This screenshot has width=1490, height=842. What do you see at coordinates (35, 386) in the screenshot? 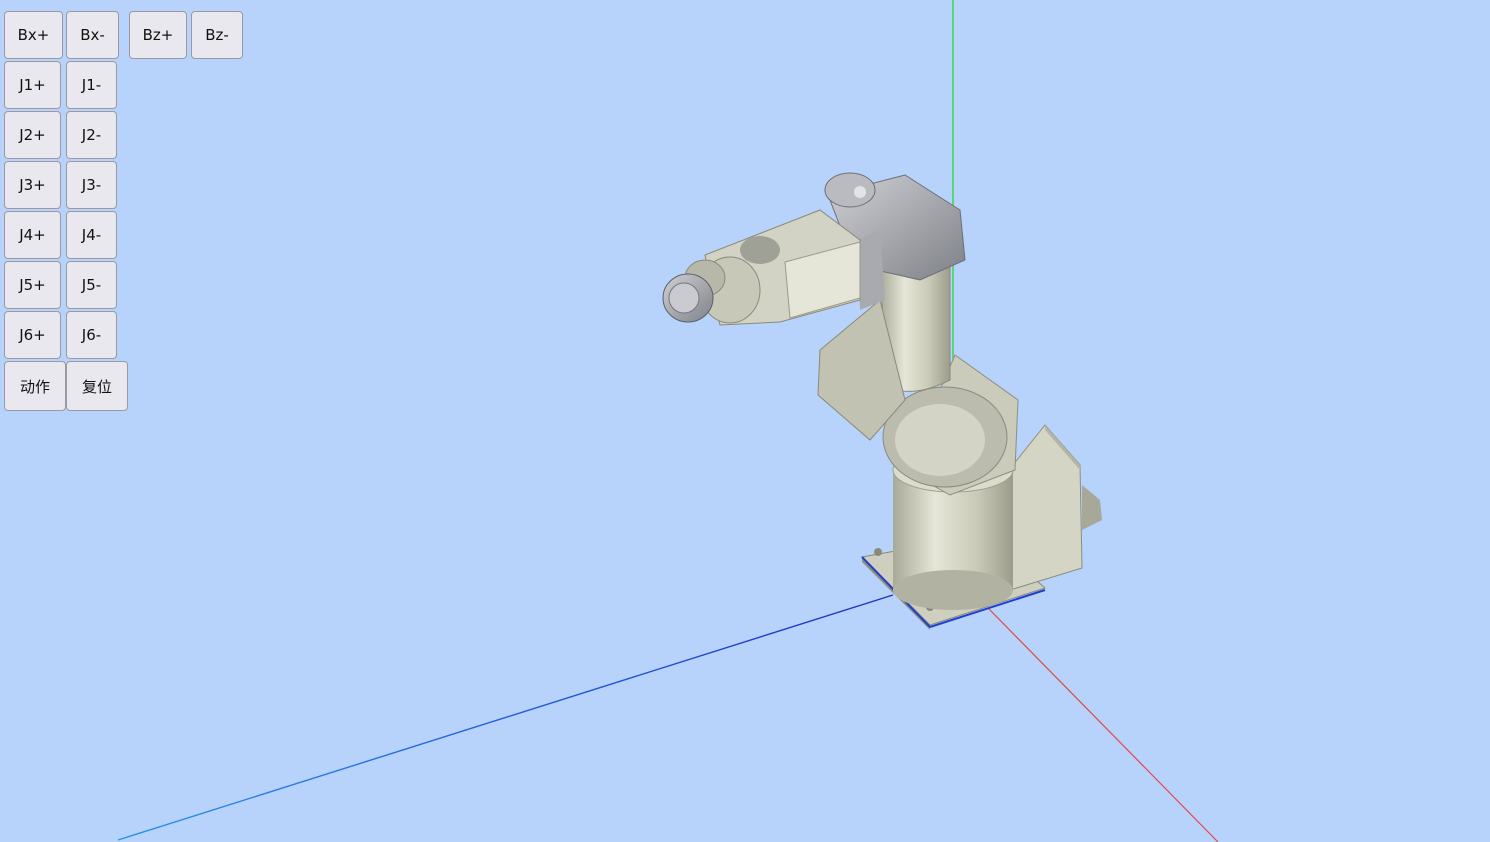
I see `action-button: 动作` at bounding box center [35, 386].